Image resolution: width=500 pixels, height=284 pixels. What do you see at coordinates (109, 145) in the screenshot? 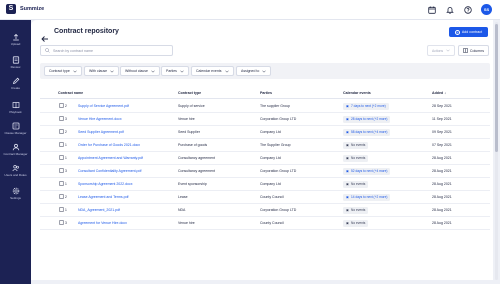
I see `contract-name-link: Order for Purchase of Goods 2021.docx` at bounding box center [109, 145].